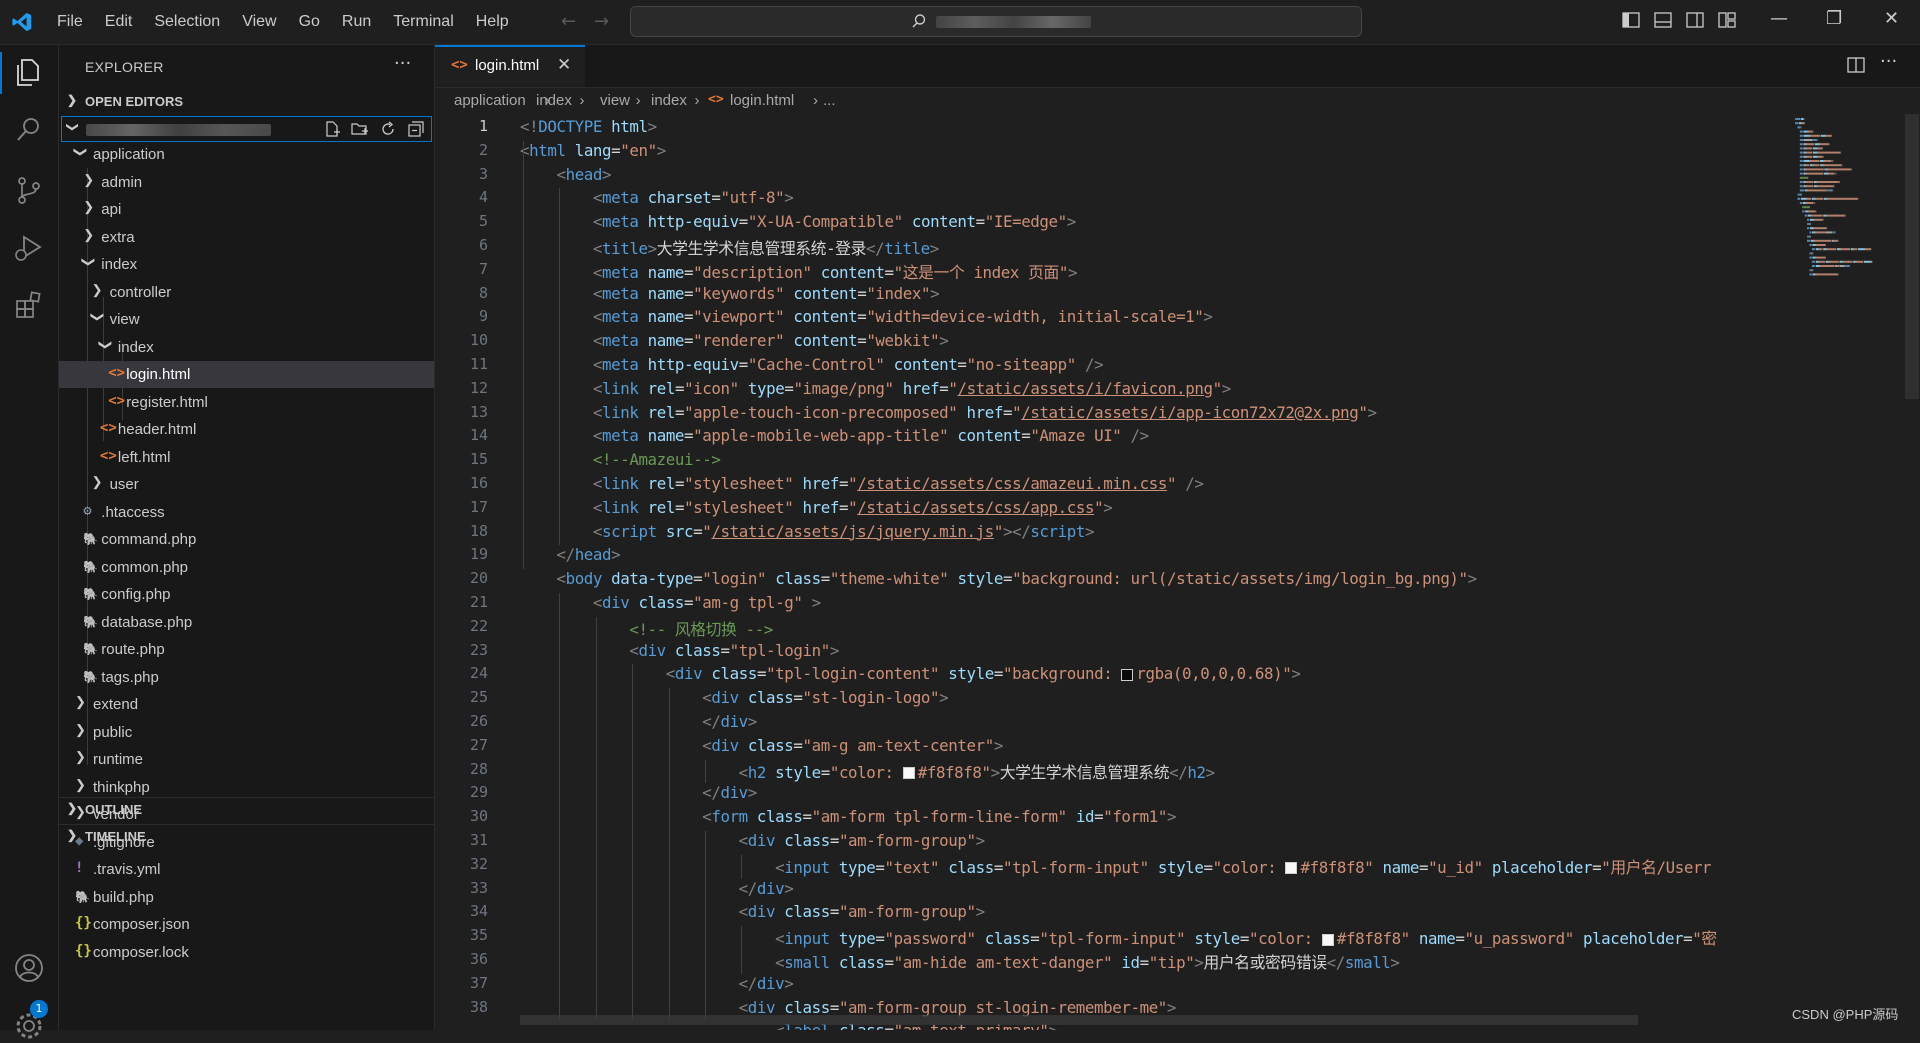 This screenshot has height=1043, width=1920. Describe the element at coordinates (29, 248) in the screenshot. I see `run-debug-icon` at that location.